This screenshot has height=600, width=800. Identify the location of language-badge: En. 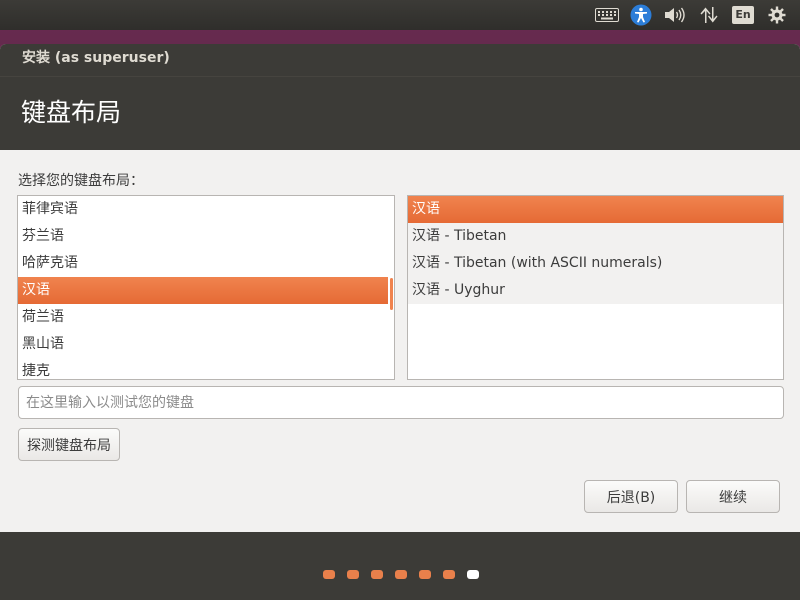
(743, 15).